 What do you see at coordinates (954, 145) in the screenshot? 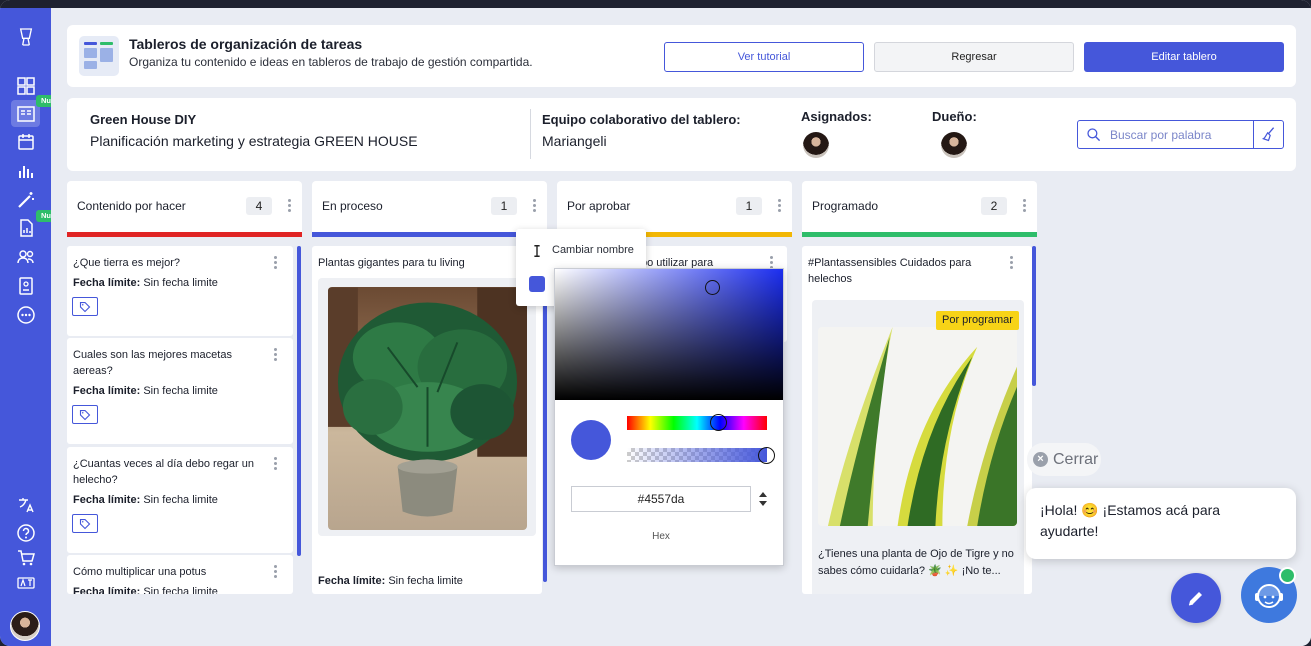
I see `owner-avatar` at bounding box center [954, 145].